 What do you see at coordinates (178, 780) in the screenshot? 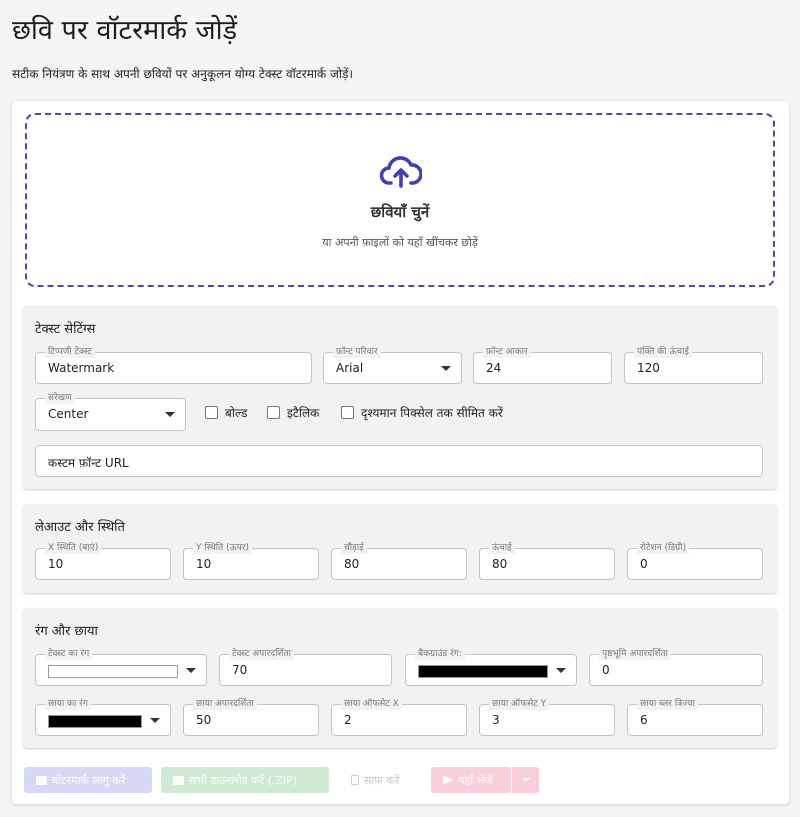
I see `folder-zip-icon` at bounding box center [178, 780].